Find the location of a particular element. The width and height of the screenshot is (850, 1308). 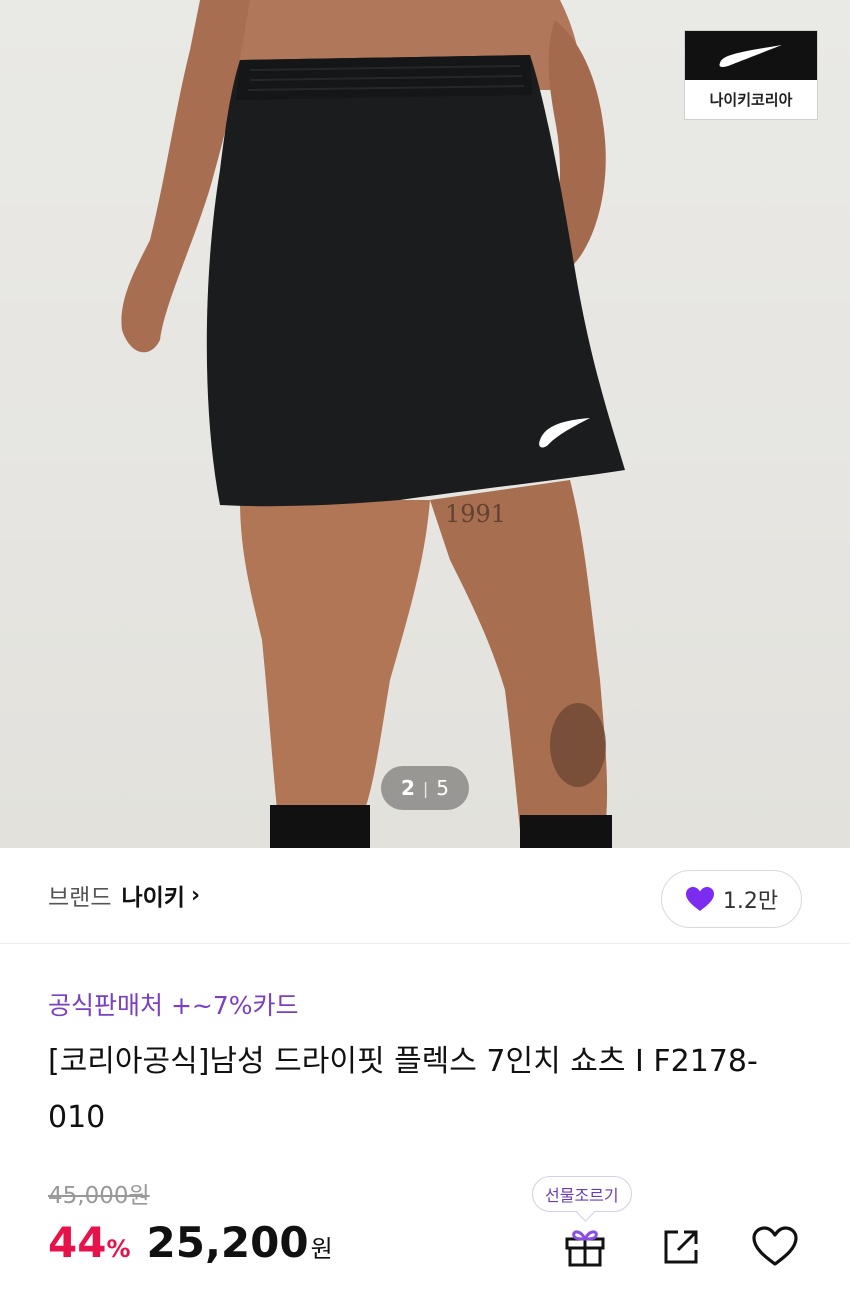

currency-unit: 원 is located at coordinates (321, 1249).